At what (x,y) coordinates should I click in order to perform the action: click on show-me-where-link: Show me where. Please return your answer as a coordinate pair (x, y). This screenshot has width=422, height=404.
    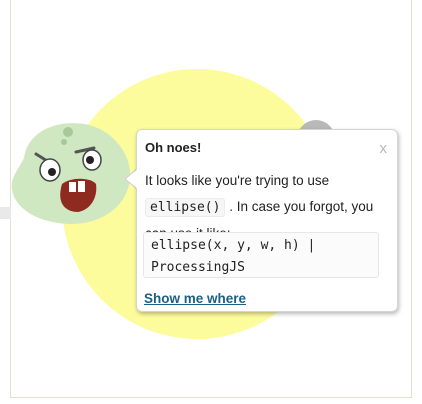
    Looking at the image, I should click on (195, 298).